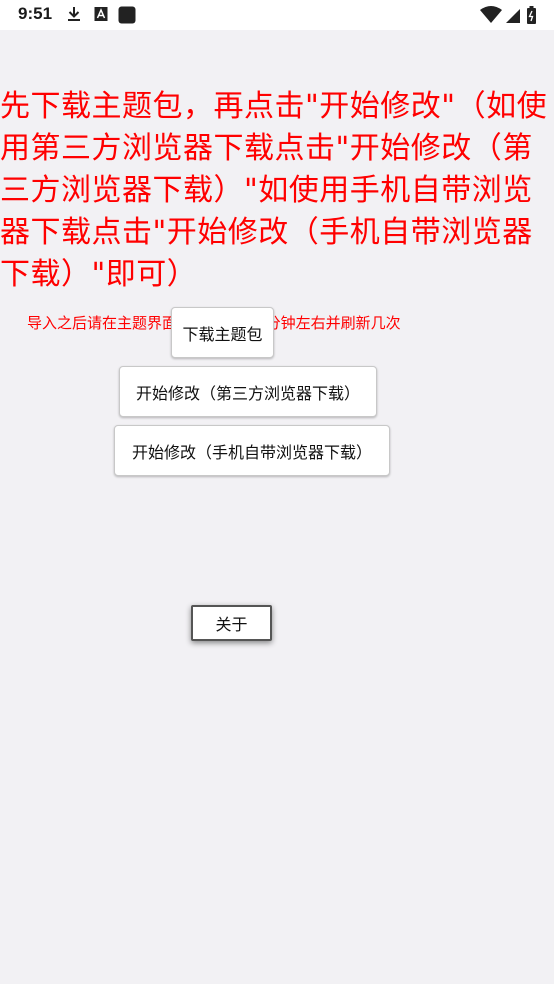 This screenshot has width=554, height=984. Describe the element at coordinates (231, 623) in the screenshot. I see `about-button: 关于` at that location.